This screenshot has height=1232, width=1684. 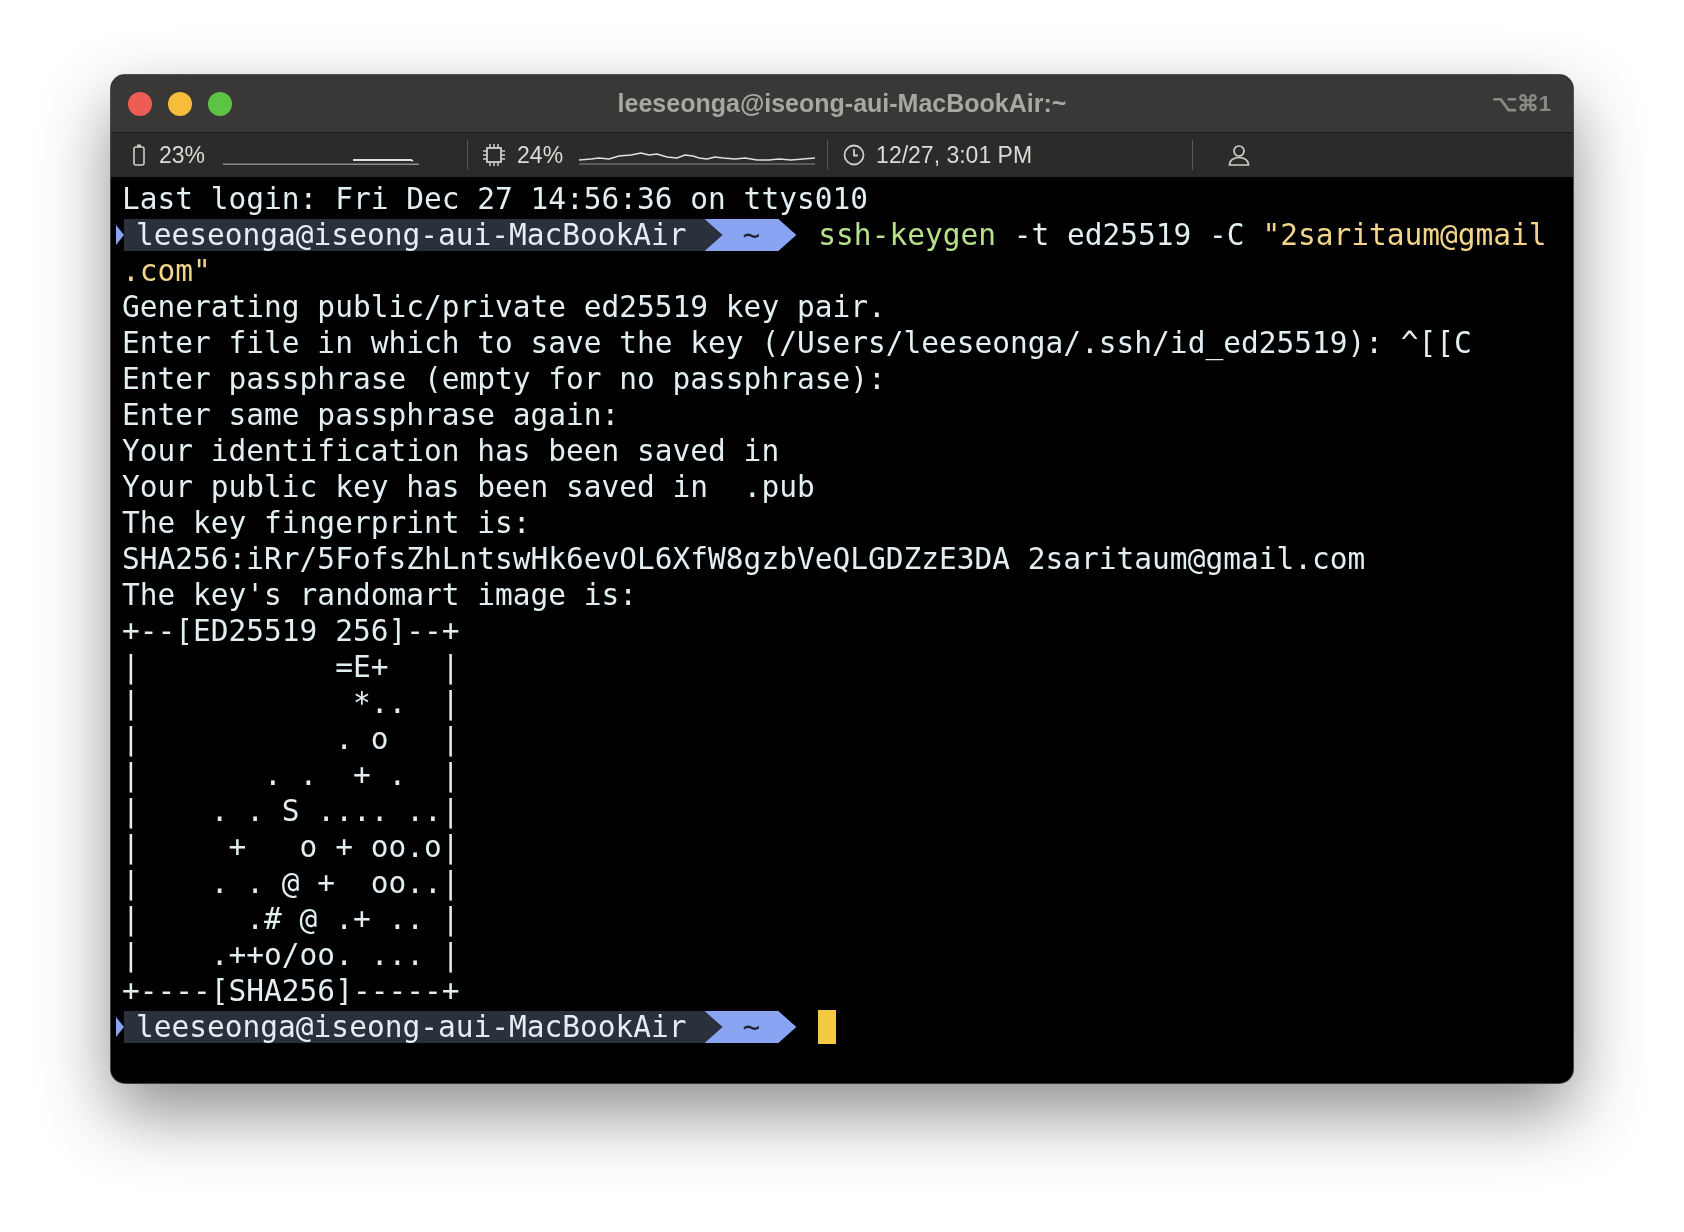 I want to click on zoom-button, so click(x=220, y=103).